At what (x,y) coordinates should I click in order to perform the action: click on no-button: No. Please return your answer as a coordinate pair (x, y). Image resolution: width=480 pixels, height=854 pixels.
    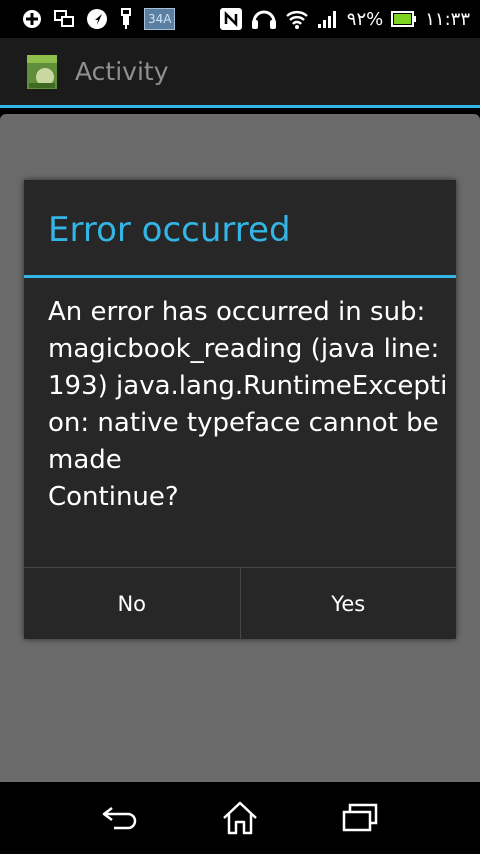
    Looking at the image, I should click on (132, 604).